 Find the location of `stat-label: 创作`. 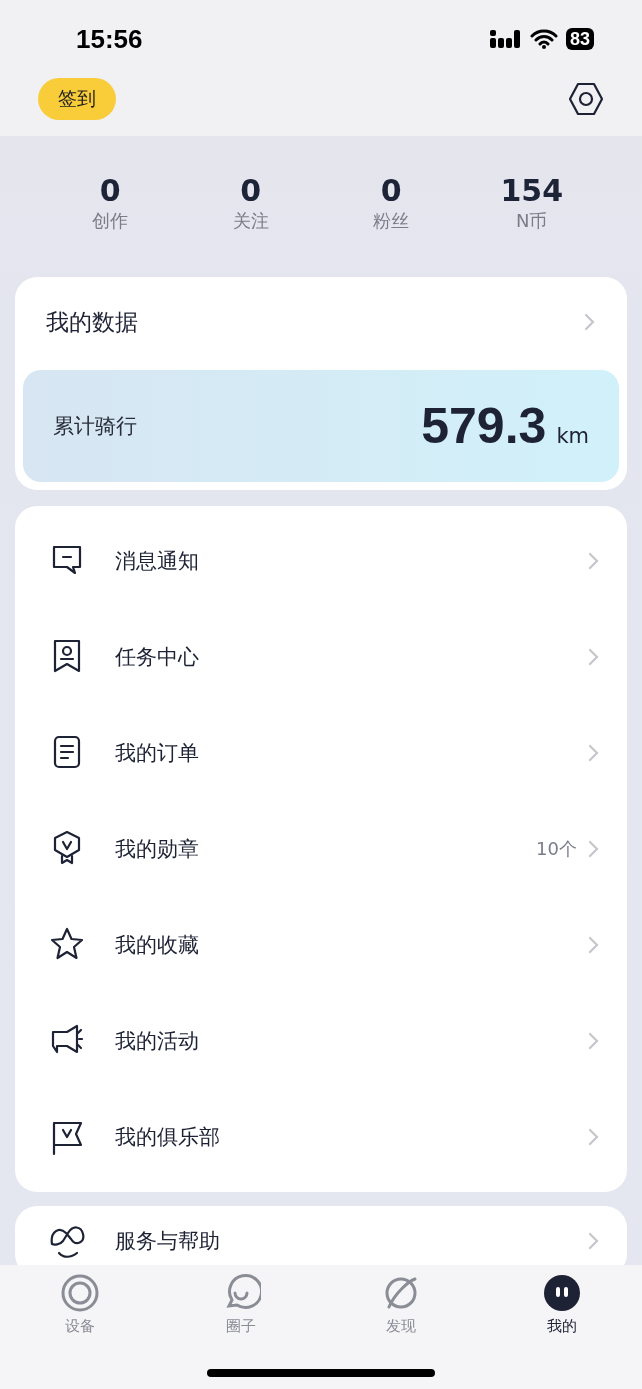

stat-label: 创作 is located at coordinates (110, 221).